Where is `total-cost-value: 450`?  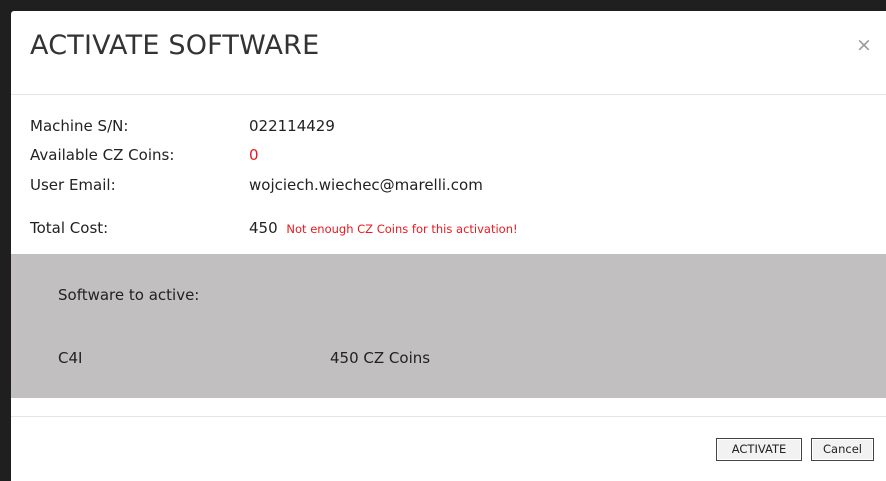 total-cost-value: 450 is located at coordinates (263, 228).